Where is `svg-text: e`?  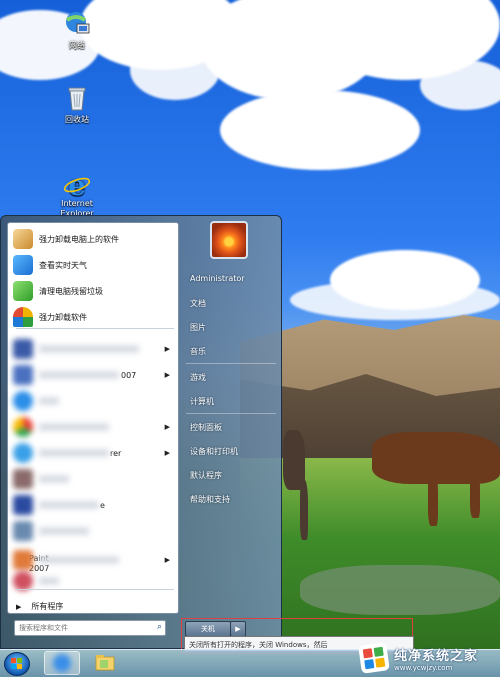
svg-text: e is located at coordinates (77, 185).